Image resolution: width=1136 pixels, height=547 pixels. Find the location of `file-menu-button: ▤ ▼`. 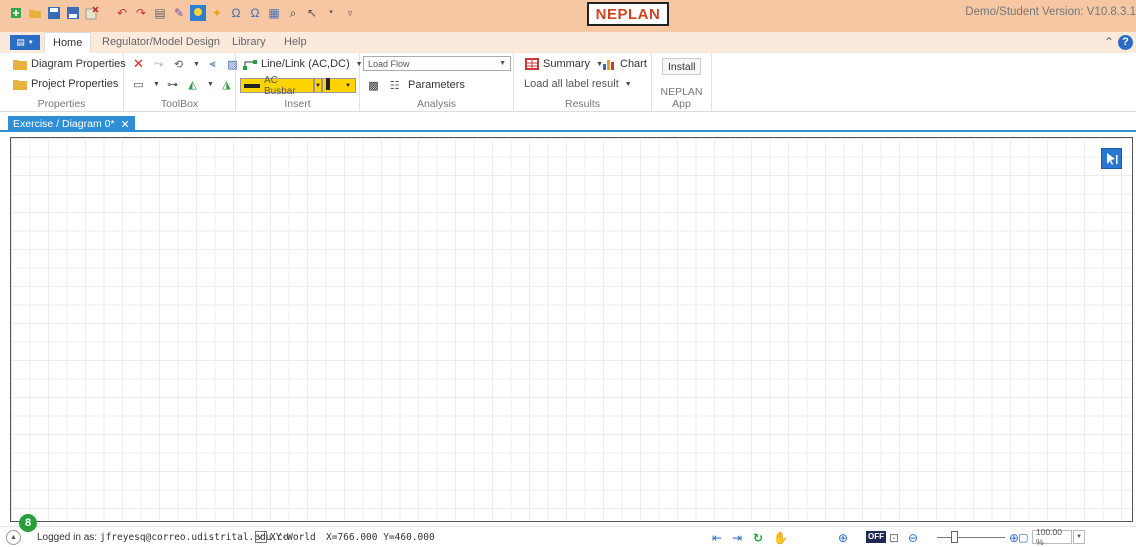

file-menu-button: ▤ ▼ is located at coordinates (25, 42).